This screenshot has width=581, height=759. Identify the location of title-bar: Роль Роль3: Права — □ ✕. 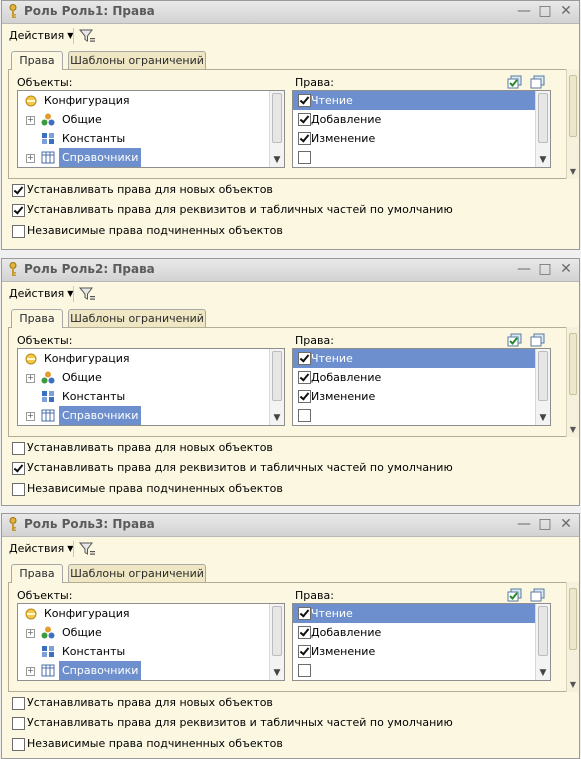
(290, 525).